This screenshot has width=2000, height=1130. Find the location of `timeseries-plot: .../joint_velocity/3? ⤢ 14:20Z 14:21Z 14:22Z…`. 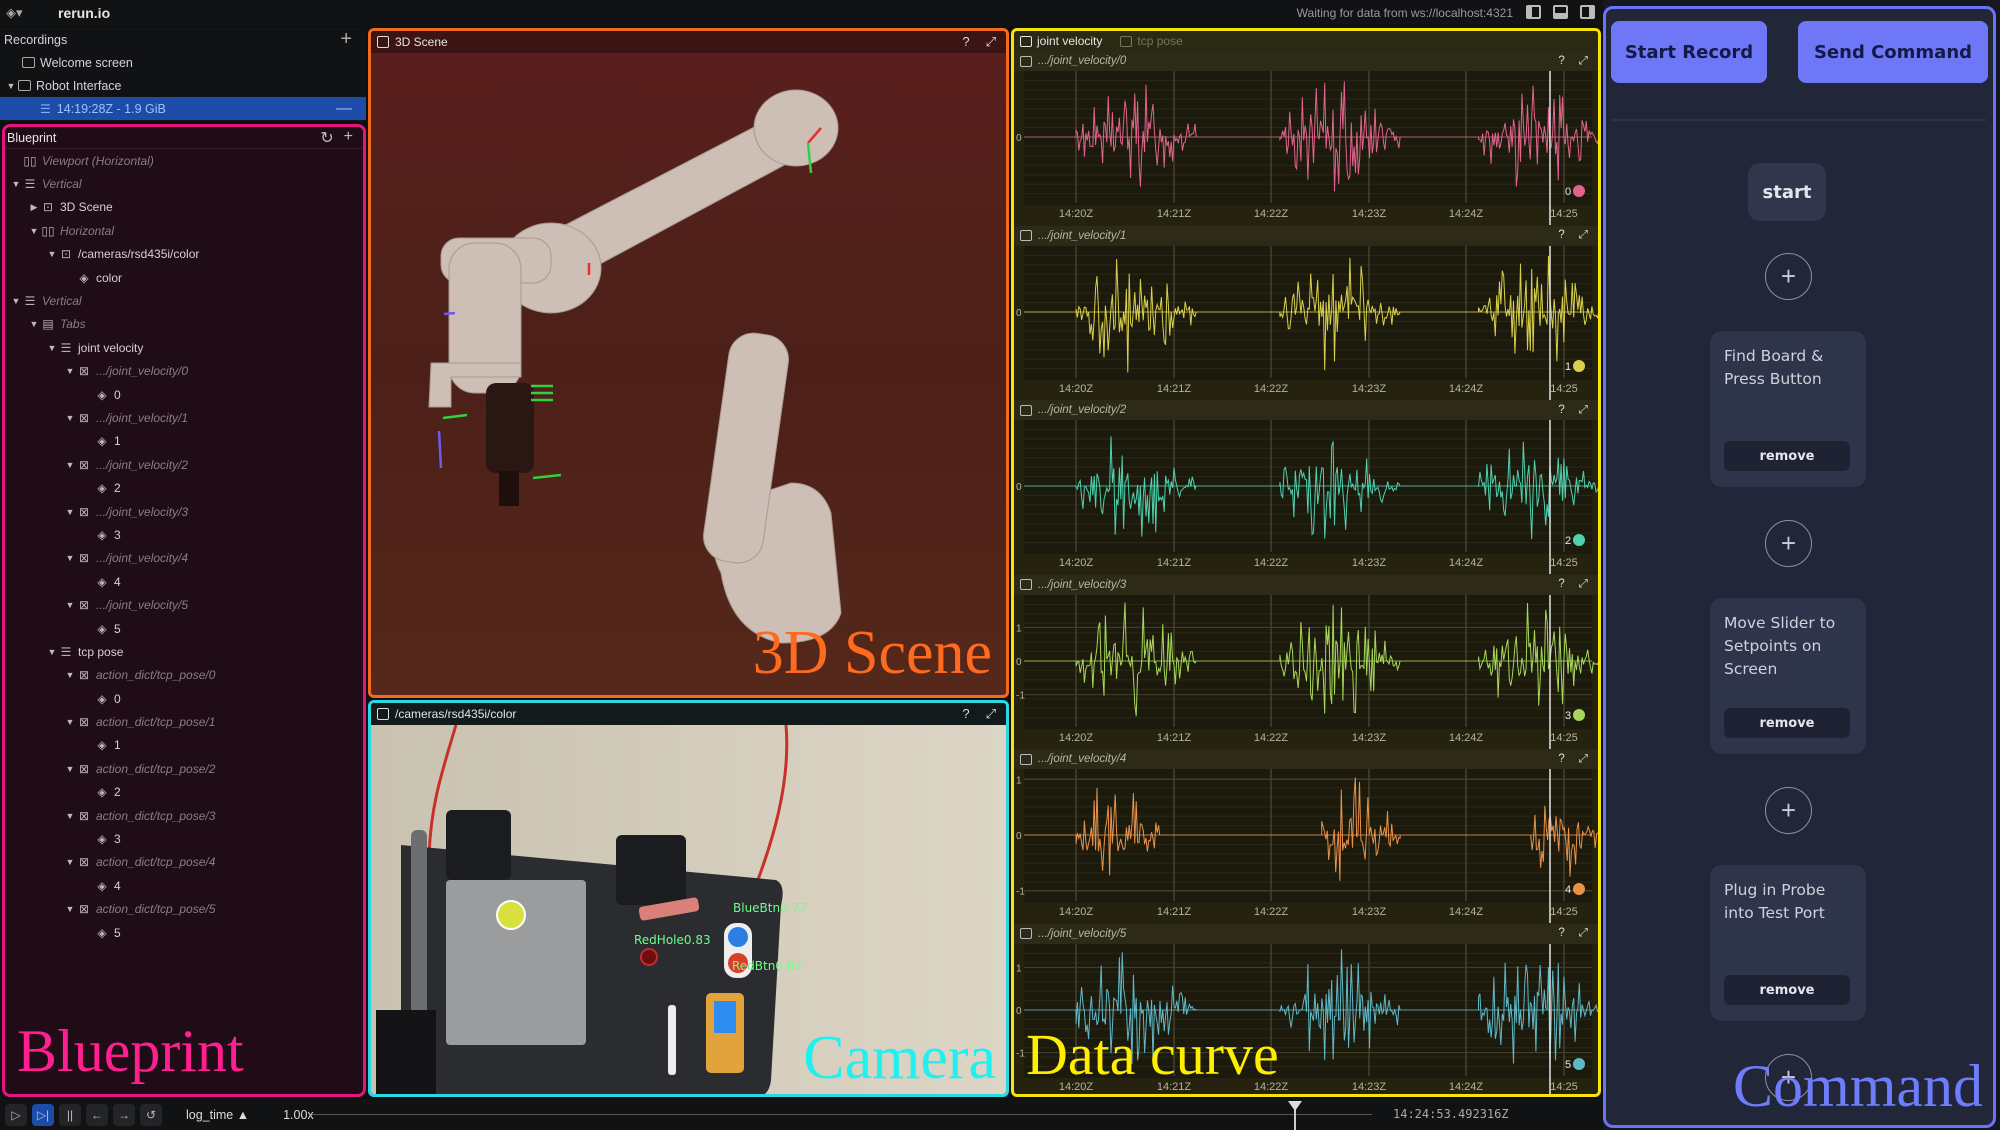

timeseries-plot: .../joint_velocity/3? ⤢ 14:20Z 14:21Z 14:22Z… is located at coordinates (1306, 662).